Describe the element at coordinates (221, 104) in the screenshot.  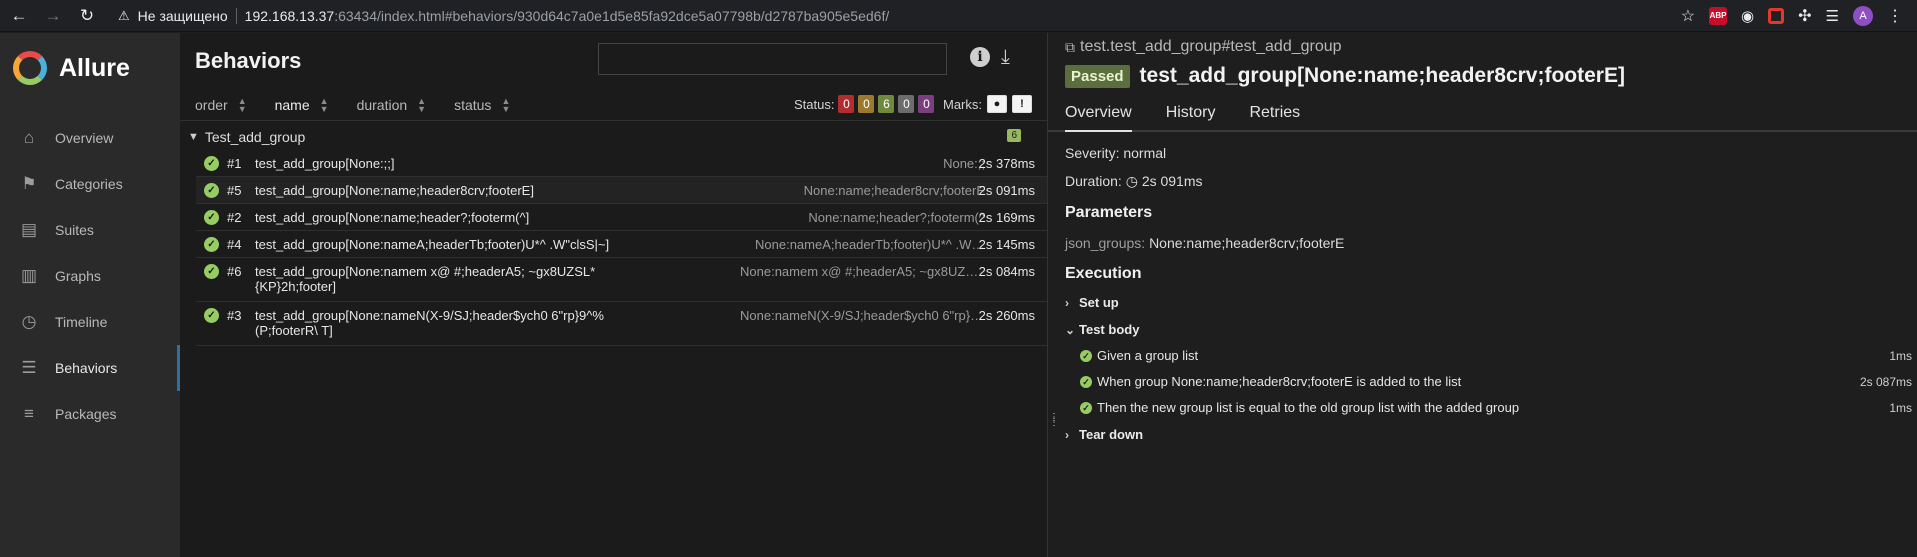
I see `sort-order: order ▲ ▼` at that location.